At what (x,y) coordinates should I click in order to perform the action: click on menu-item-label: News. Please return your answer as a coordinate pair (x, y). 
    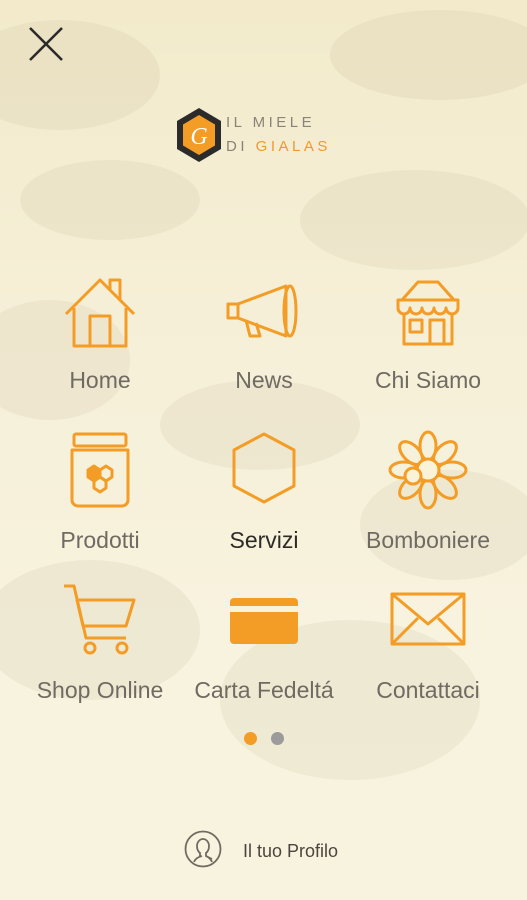
    Looking at the image, I should click on (264, 380).